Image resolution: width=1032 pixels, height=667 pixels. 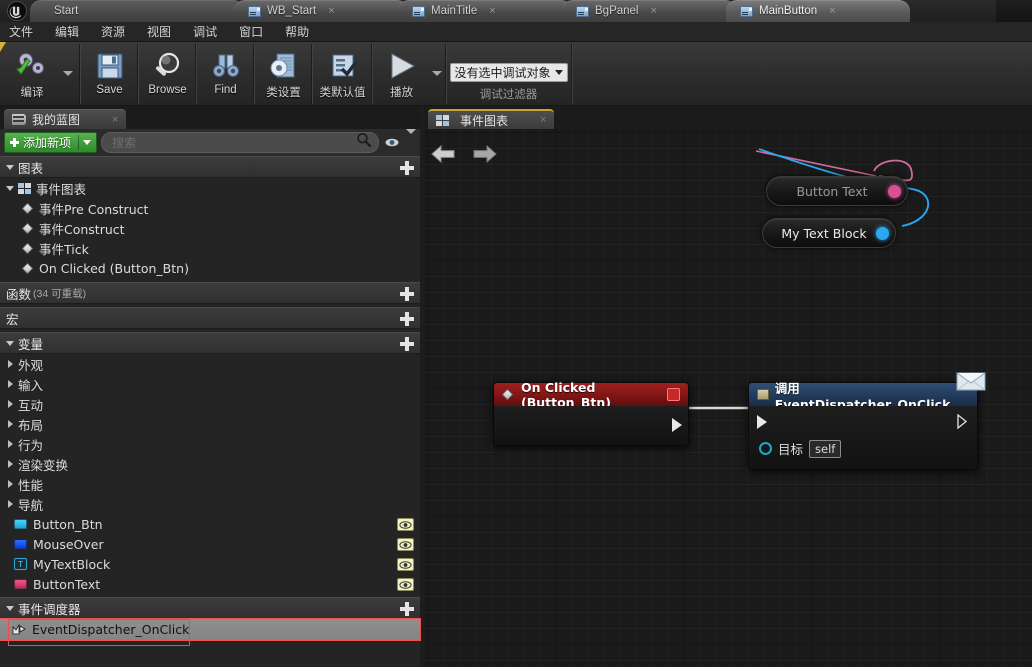 What do you see at coordinates (251, 32) in the screenshot?
I see `menu-item-window: 窗口` at bounding box center [251, 32].